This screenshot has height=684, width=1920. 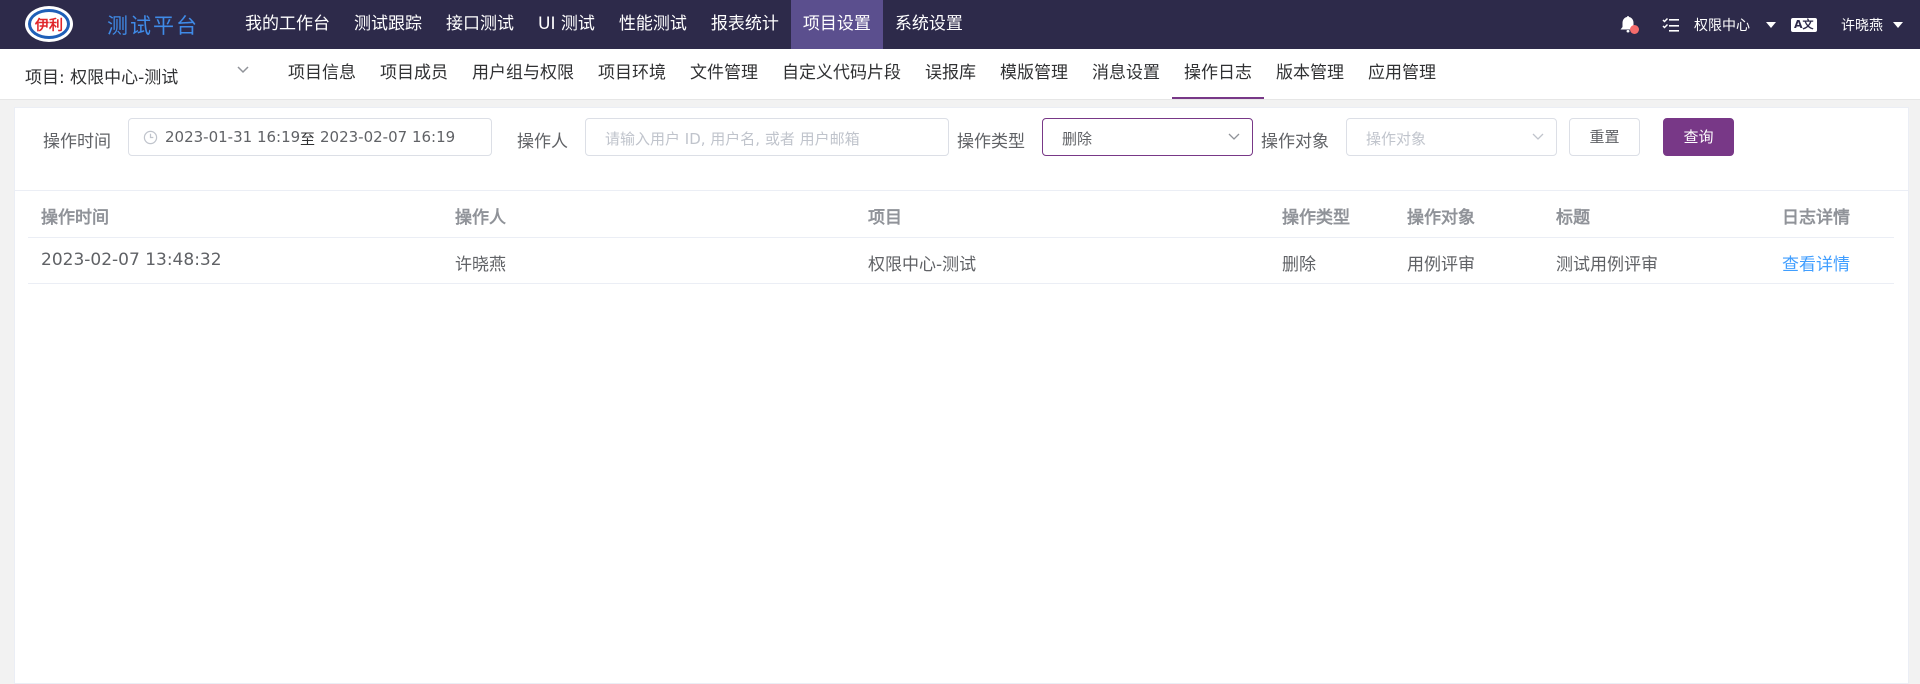 I want to click on yili-logo: 伊利, so click(x=49, y=24).